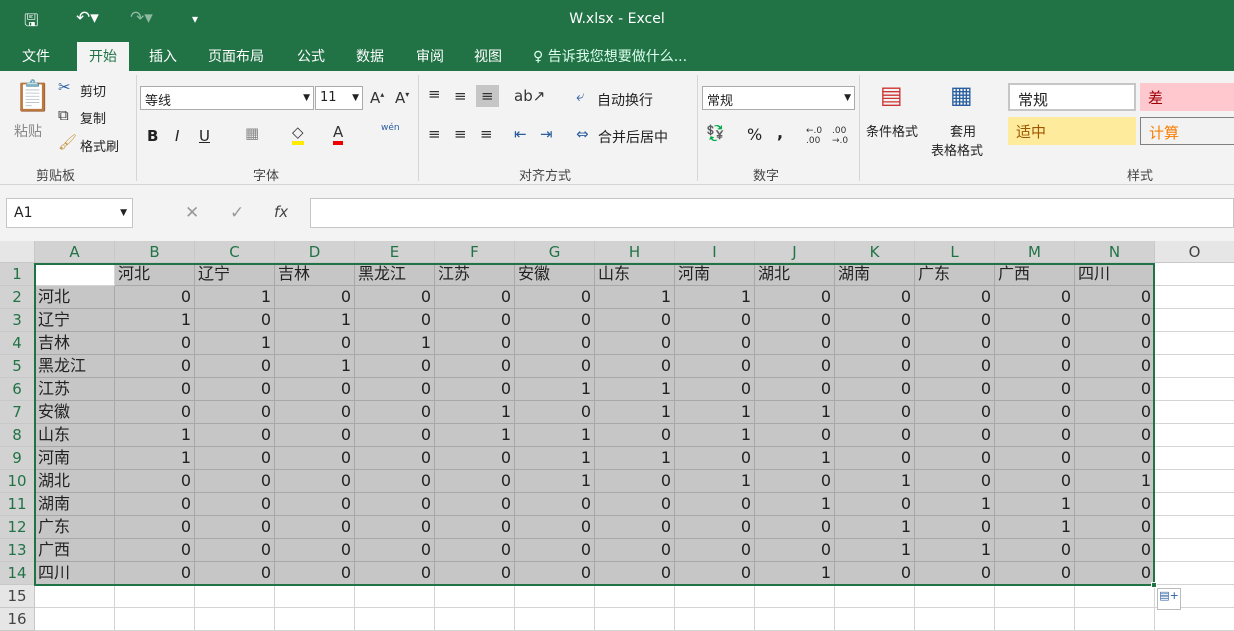 The height and width of the screenshot is (631, 1234). I want to click on cell-O12, so click(1194, 527).